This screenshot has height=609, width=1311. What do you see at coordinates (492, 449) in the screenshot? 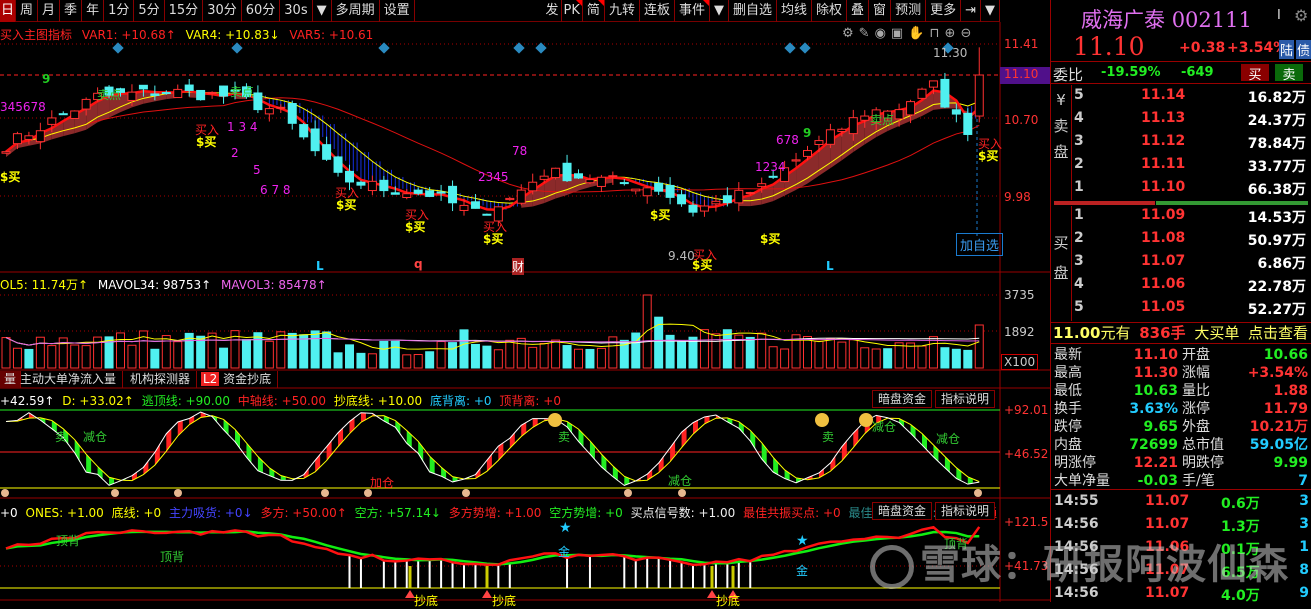
I see `k-line` at bounding box center [492, 449].